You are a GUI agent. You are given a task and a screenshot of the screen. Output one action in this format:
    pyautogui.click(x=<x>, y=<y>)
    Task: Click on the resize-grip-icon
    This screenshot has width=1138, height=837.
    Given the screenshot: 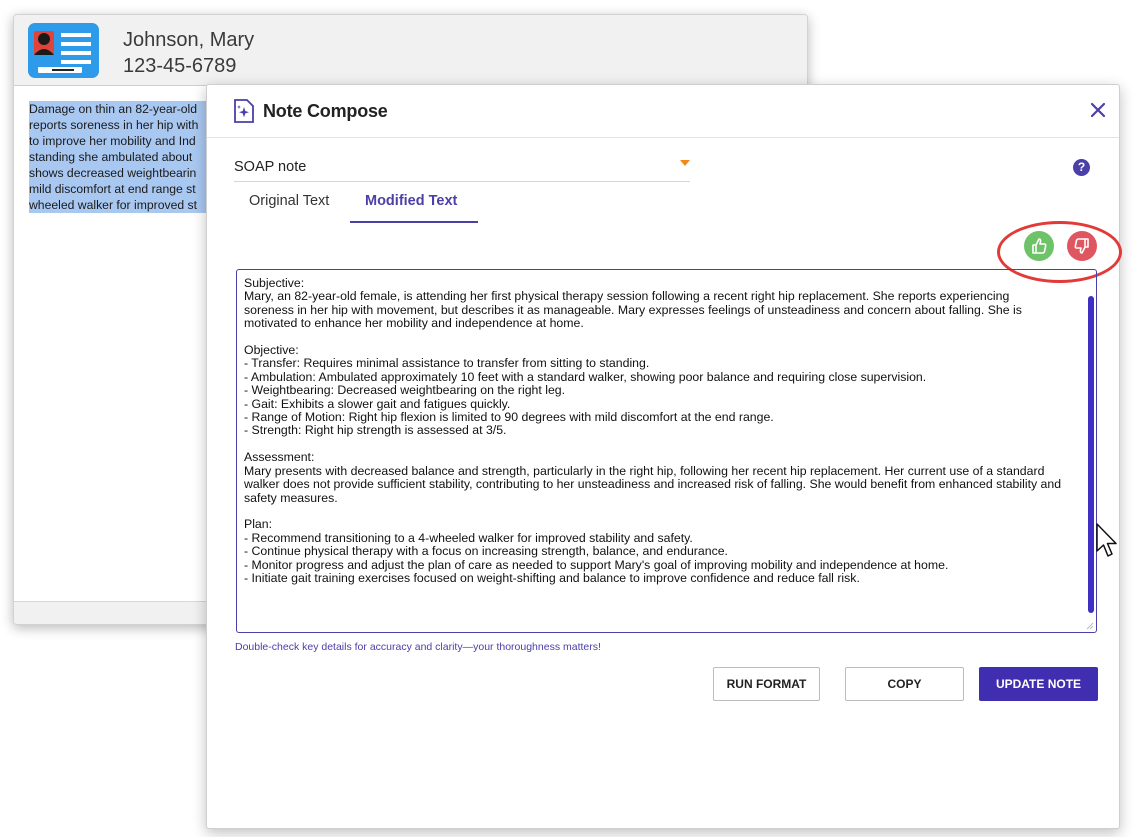 What is the action you would take?
    pyautogui.click(x=1090, y=626)
    